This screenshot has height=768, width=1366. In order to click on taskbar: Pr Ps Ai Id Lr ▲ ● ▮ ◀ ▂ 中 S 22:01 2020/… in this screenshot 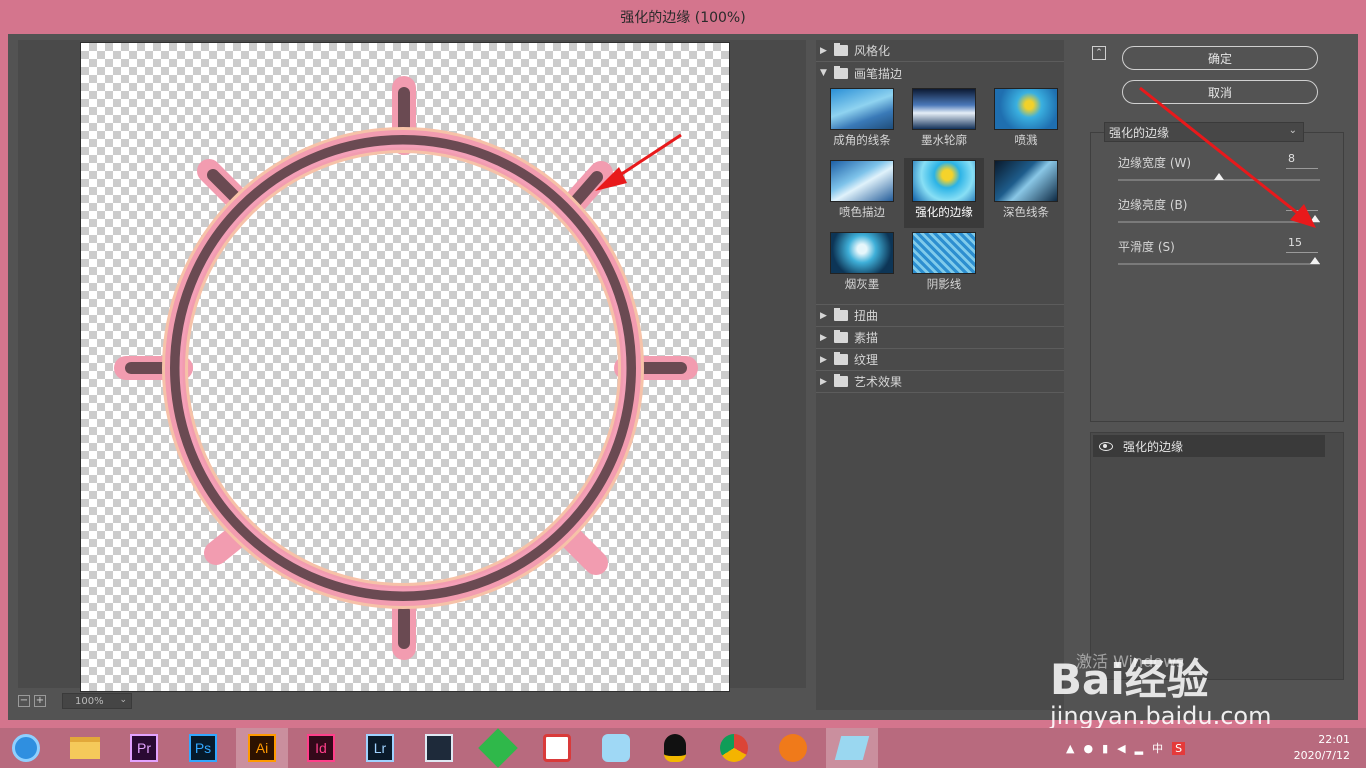, I will do `click(683, 748)`.